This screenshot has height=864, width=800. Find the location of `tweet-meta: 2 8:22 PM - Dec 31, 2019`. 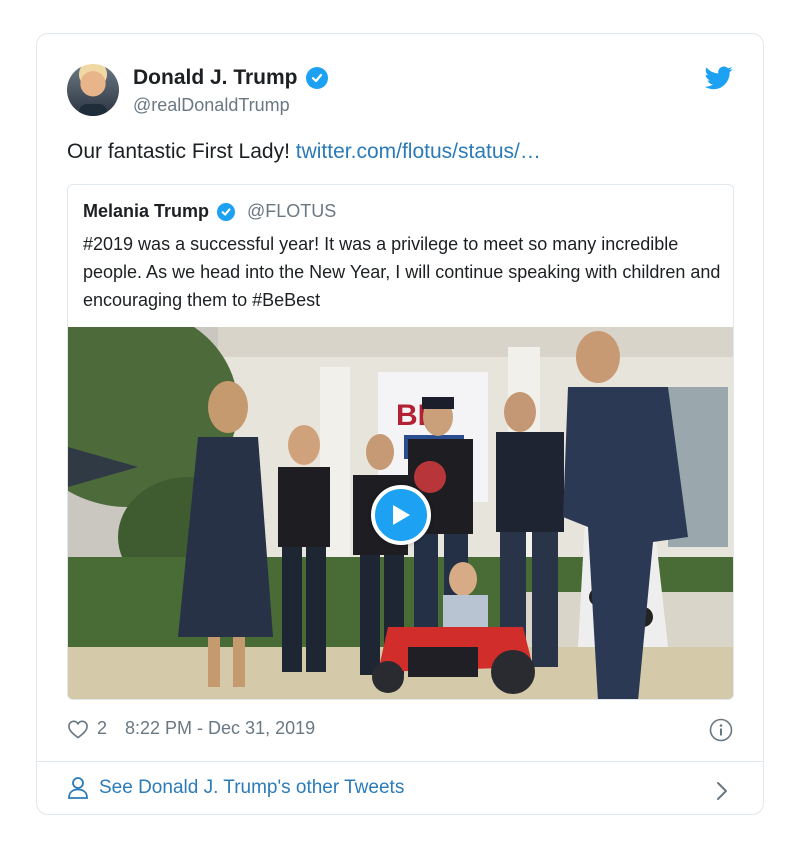

tweet-meta: 2 8:22 PM - Dec 31, 2019 is located at coordinates (191, 728).